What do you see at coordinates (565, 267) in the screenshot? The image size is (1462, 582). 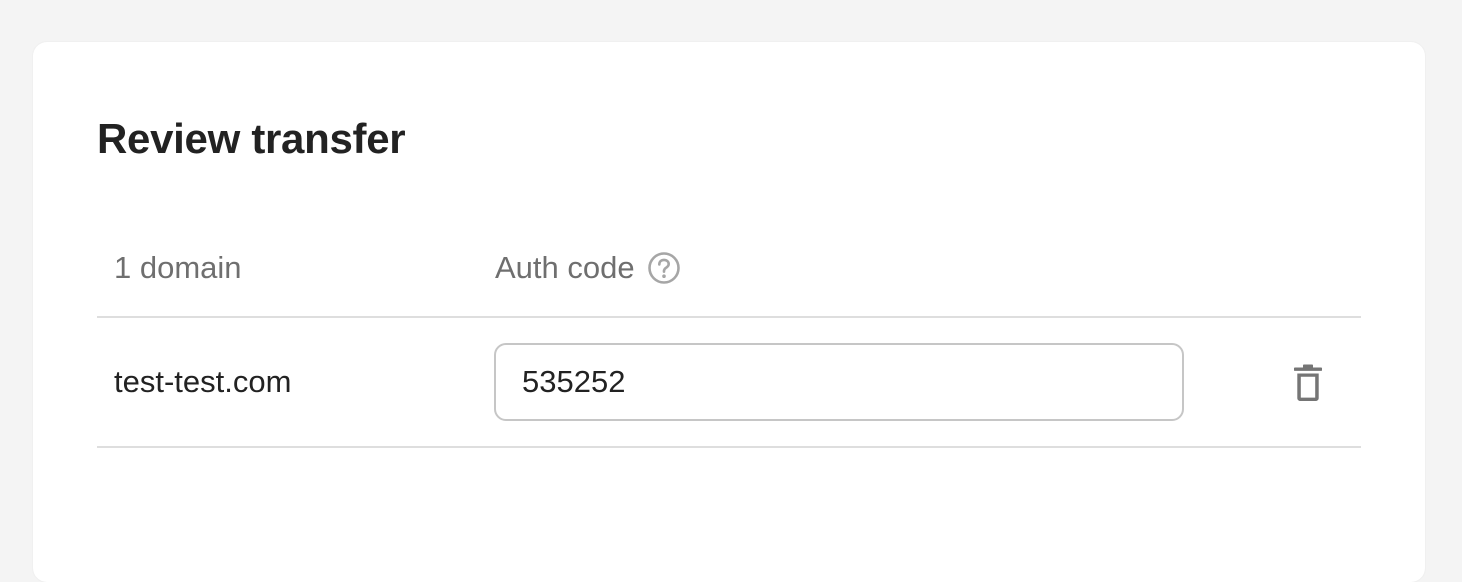 I see `auth-code-header-label: Auth code` at bounding box center [565, 267].